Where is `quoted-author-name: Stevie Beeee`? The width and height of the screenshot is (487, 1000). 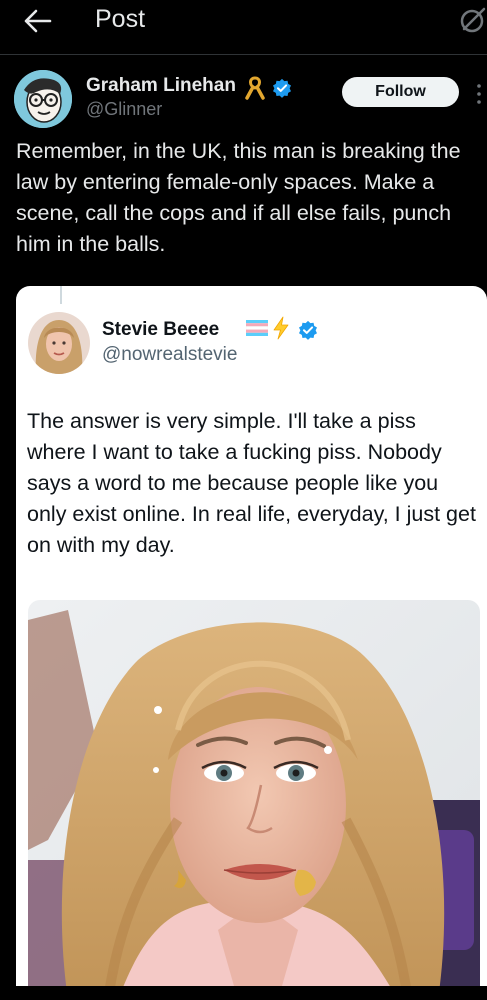
quoted-author-name: Stevie Beeee is located at coordinates (160, 330).